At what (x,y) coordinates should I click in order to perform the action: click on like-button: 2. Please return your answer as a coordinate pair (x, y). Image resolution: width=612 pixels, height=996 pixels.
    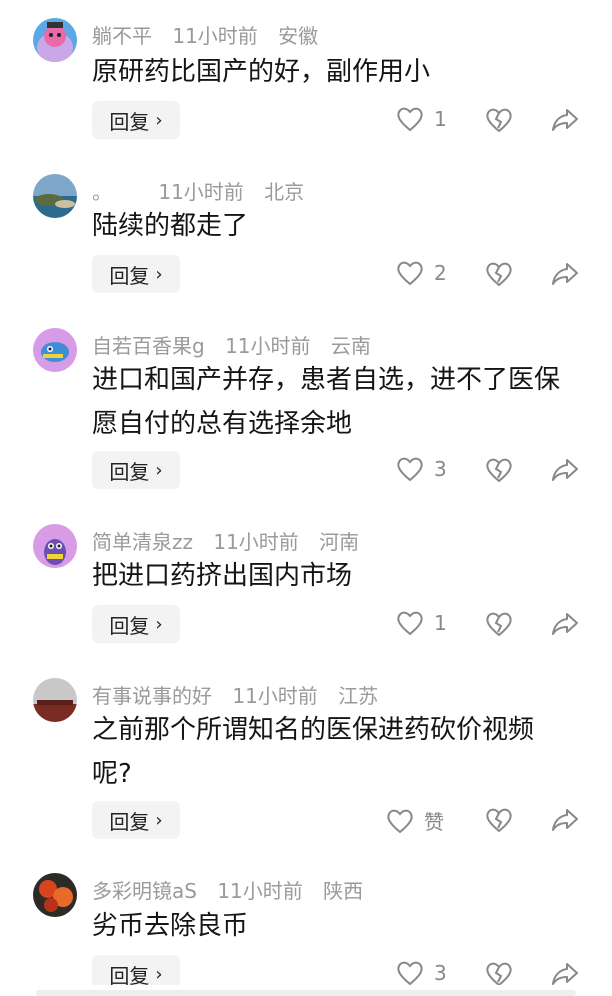
    Looking at the image, I should click on (421, 273).